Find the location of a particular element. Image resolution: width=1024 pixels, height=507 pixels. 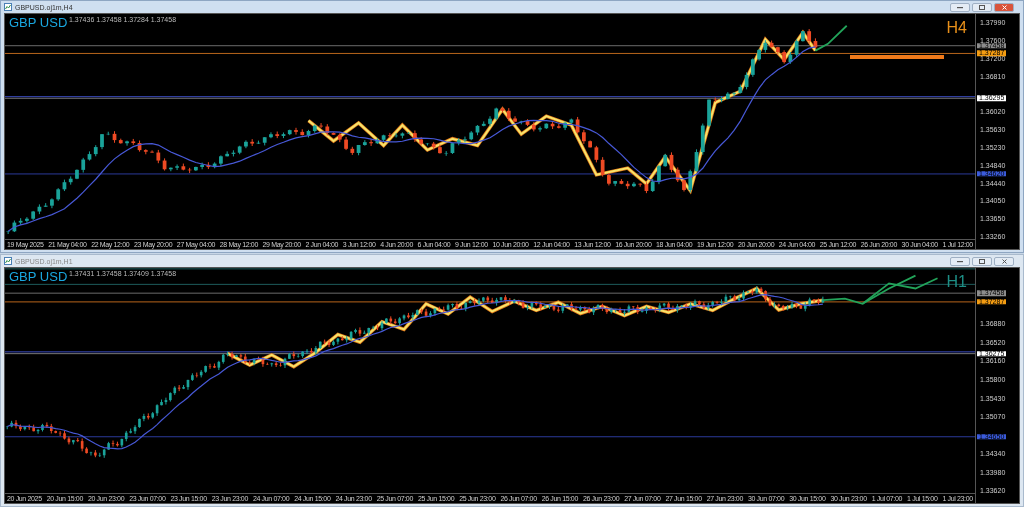

timeframe-label: H4 is located at coordinates (956, 28).